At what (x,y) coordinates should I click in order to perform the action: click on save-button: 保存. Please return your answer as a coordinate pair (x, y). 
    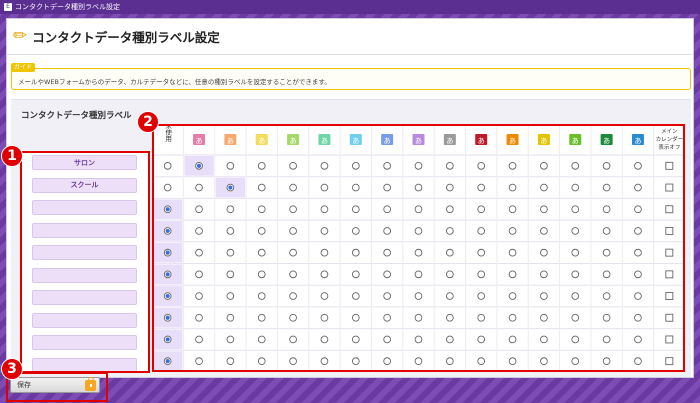
    Looking at the image, I should click on (55, 385).